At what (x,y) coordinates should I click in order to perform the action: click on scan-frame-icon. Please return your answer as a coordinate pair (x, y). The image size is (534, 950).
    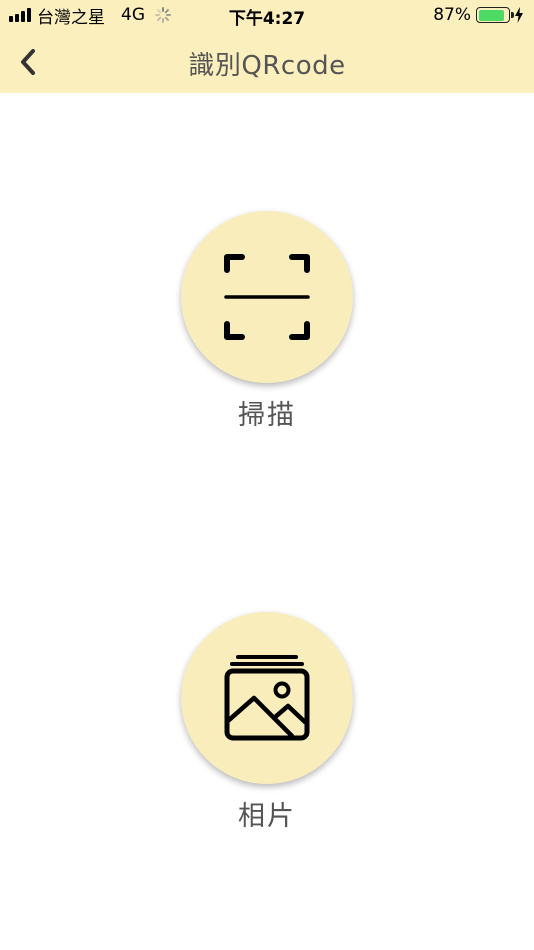
    Looking at the image, I should click on (267, 297).